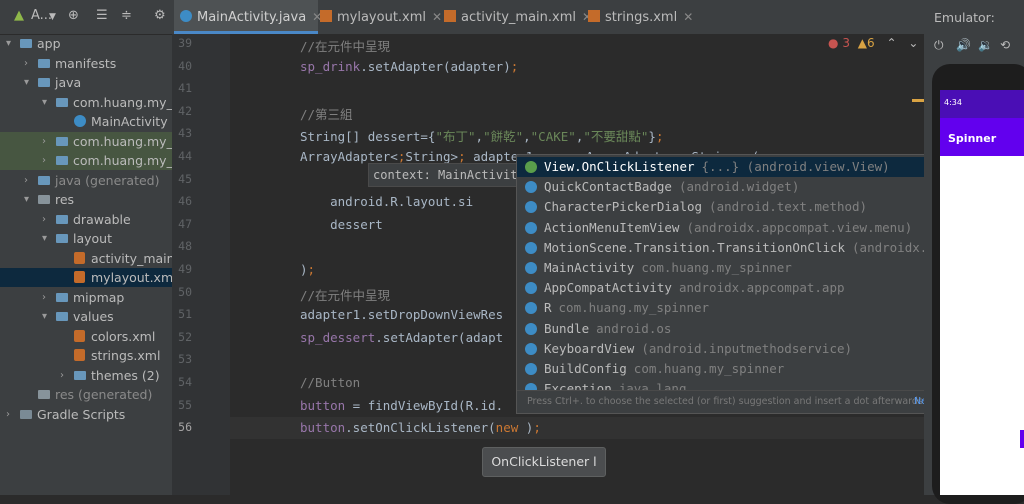 The width and height of the screenshot is (1024, 504). Describe the element at coordinates (86, 297) in the screenshot. I see `tree-item: › mipmap` at that location.